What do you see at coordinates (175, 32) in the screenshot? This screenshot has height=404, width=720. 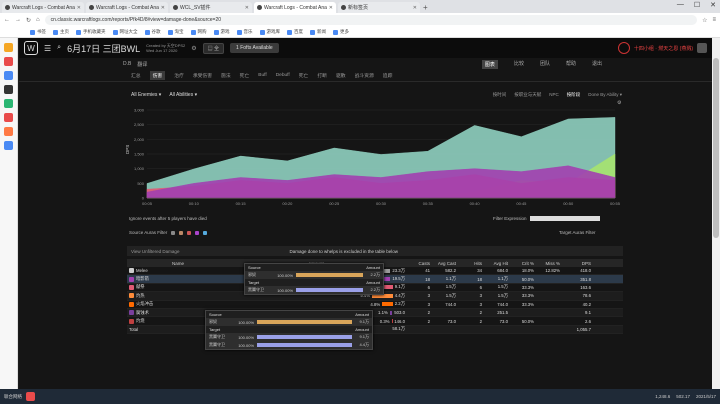 I see `bookmark-item: 淘宝` at bounding box center [175, 32].